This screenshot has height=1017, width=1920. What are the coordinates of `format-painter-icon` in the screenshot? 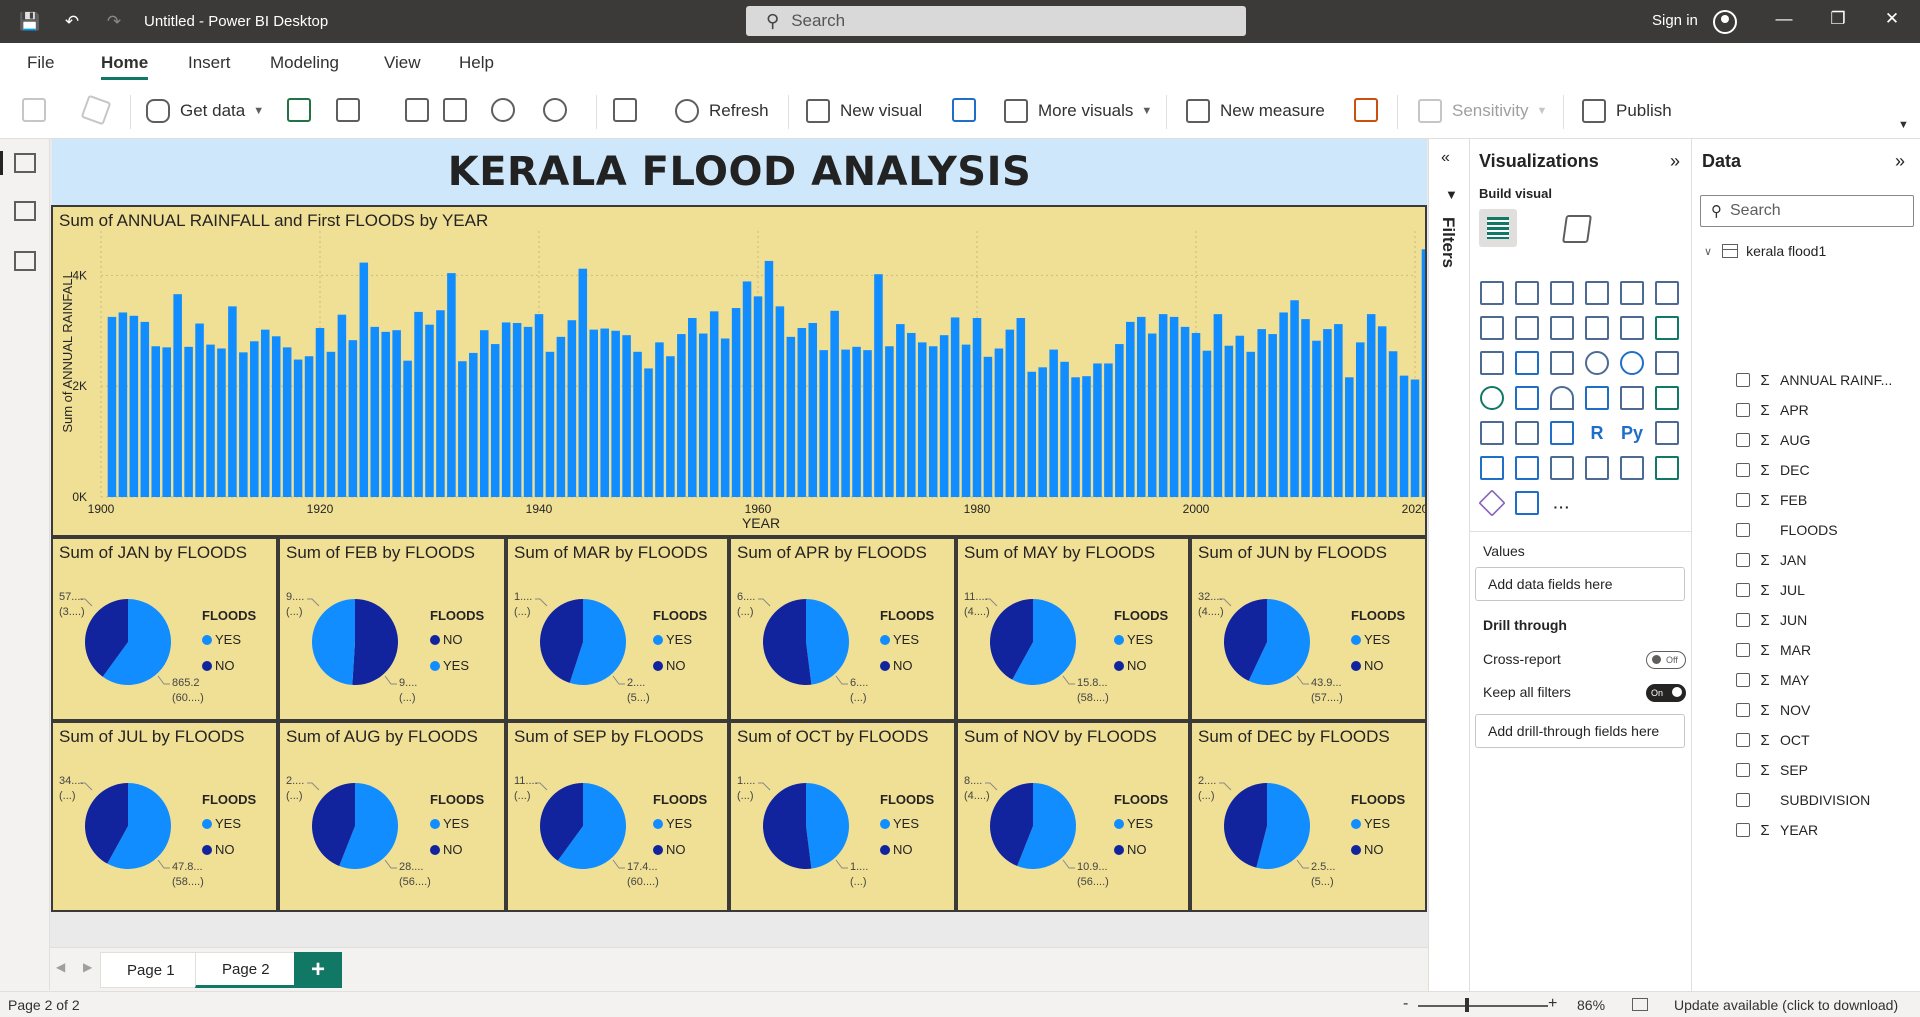 It's located at (96, 110).